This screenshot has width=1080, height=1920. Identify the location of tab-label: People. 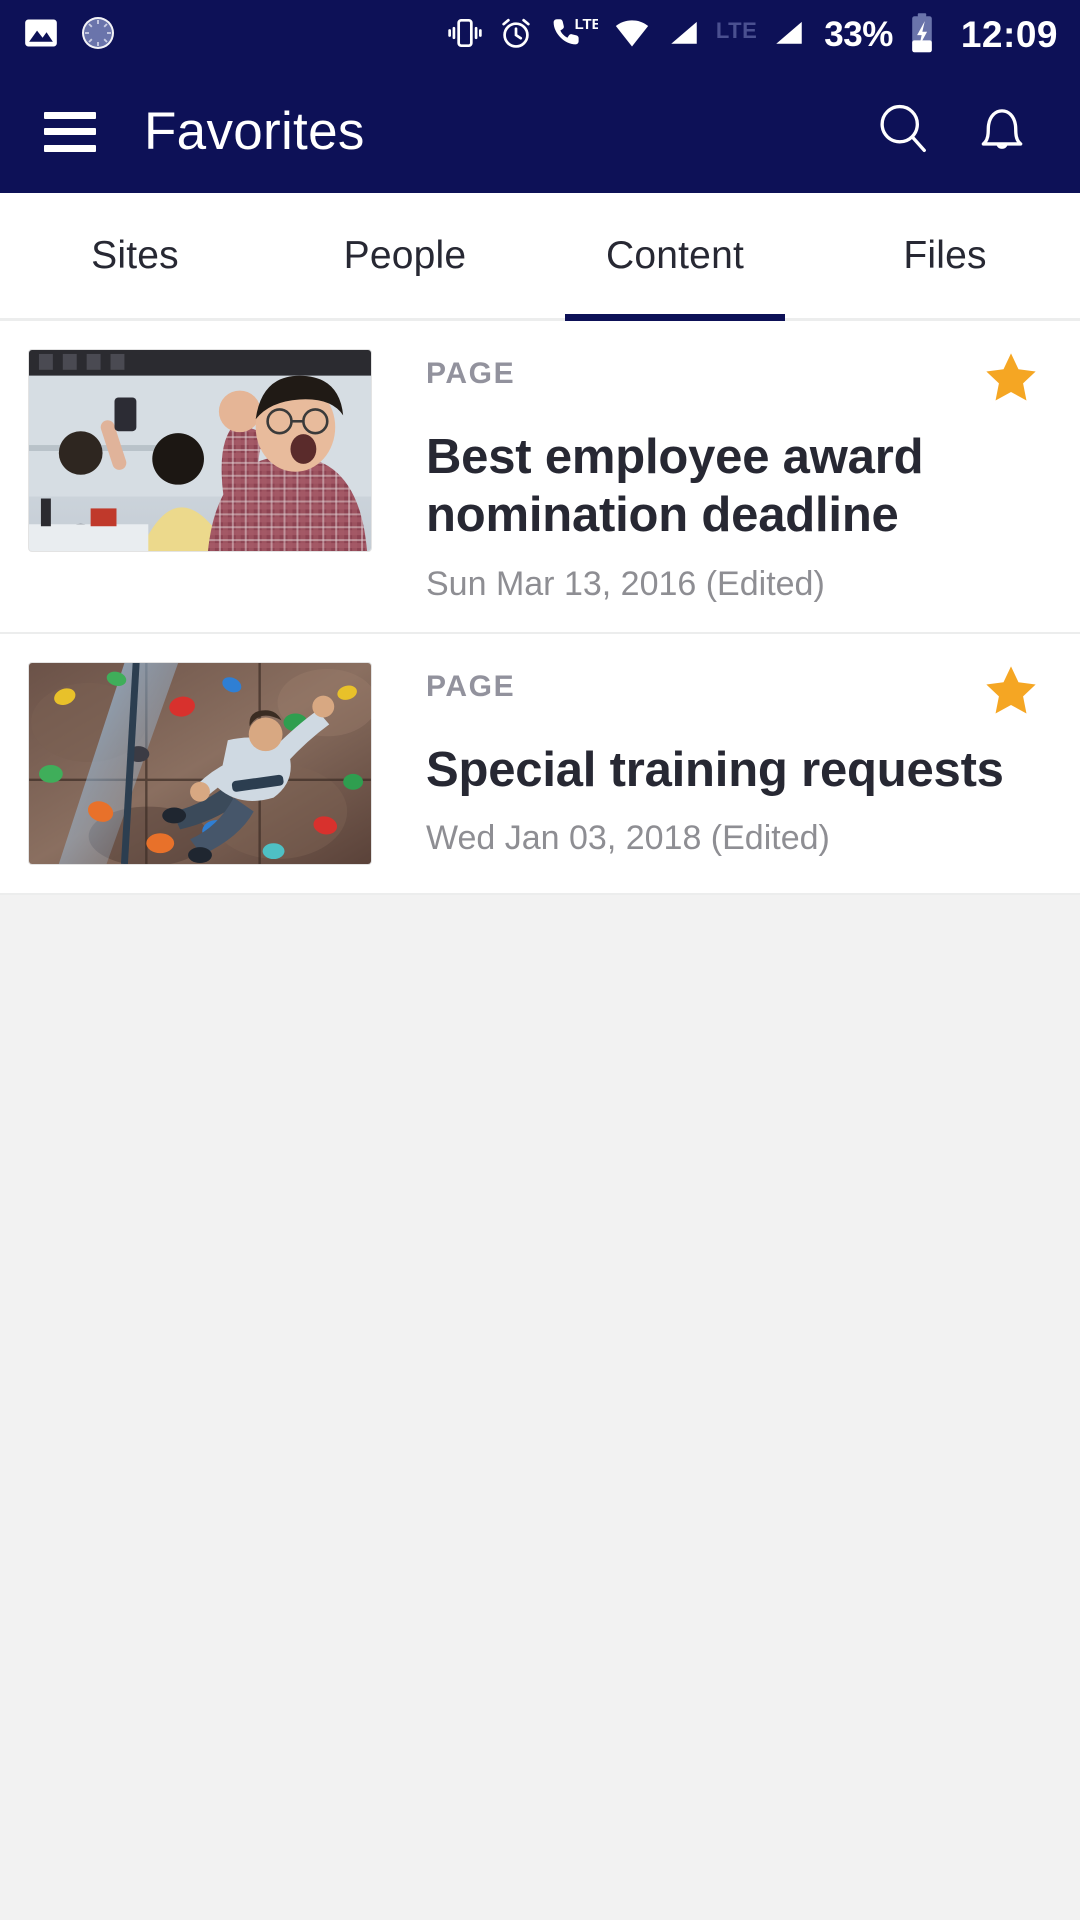
(405, 255).